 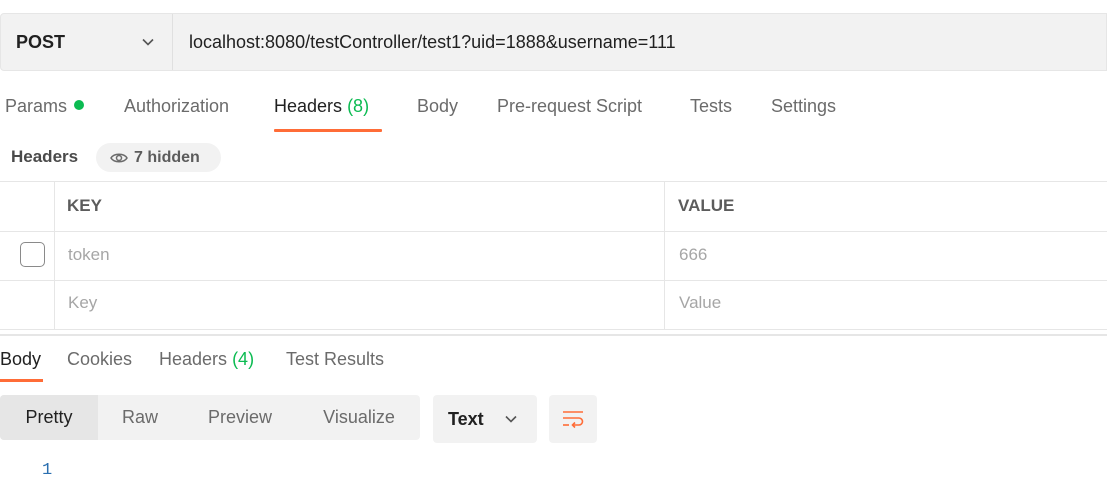 What do you see at coordinates (140, 417) in the screenshot?
I see `view-raw-button: Raw` at bounding box center [140, 417].